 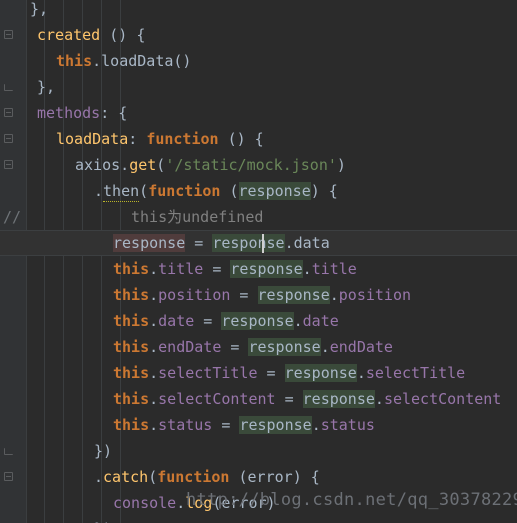 What do you see at coordinates (98, 165) in the screenshot?
I see `code-token: axios` at bounding box center [98, 165].